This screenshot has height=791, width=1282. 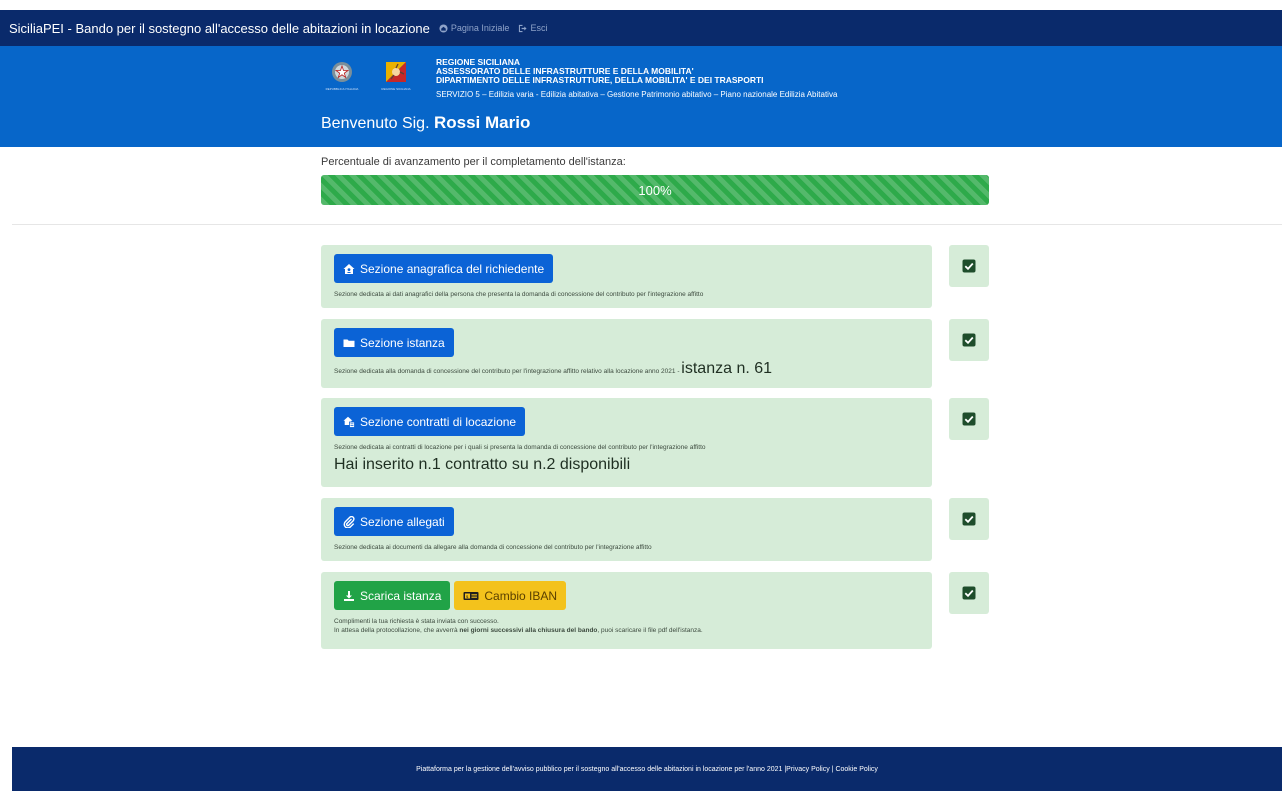 What do you see at coordinates (349, 521) in the screenshot?
I see `paperclip-icon` at bounding box center [349, 521].